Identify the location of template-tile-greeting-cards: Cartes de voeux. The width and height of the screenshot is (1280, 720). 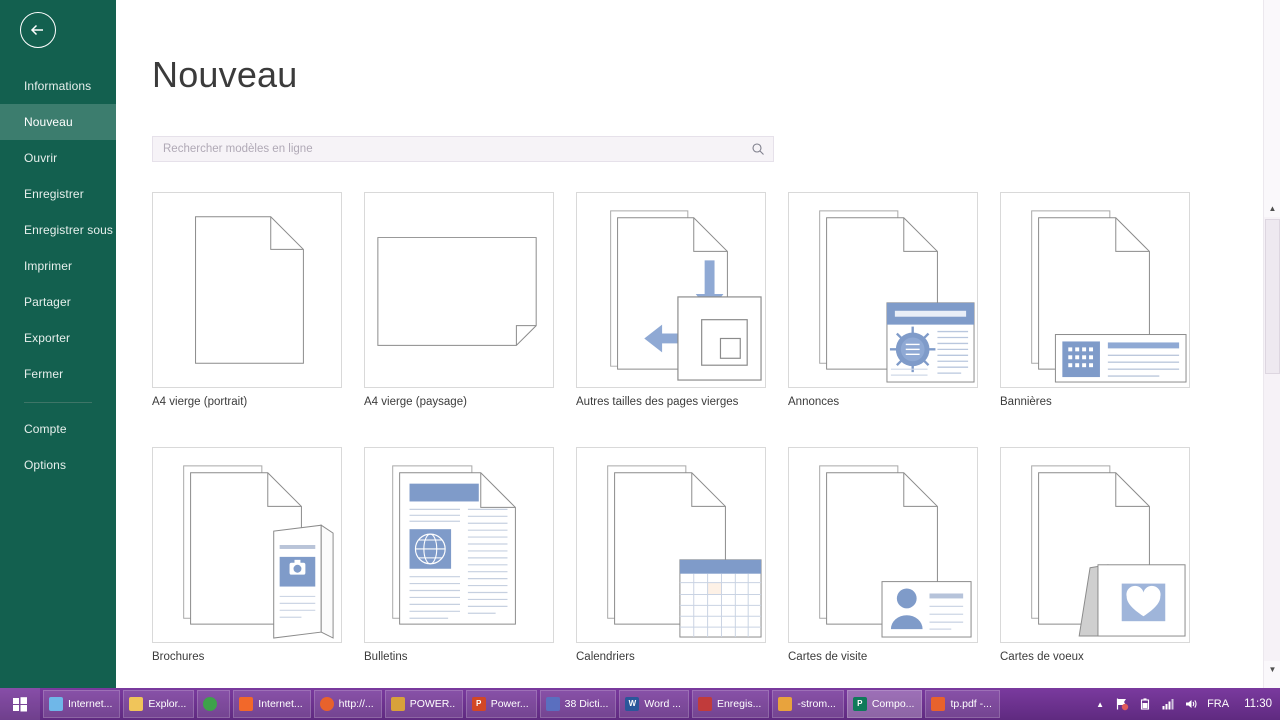
(1098, 574).